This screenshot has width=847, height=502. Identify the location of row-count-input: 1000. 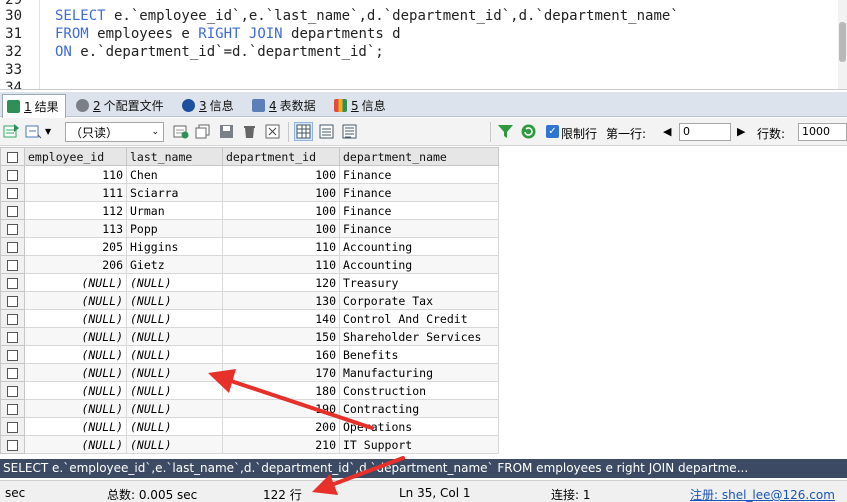
(822, 132).